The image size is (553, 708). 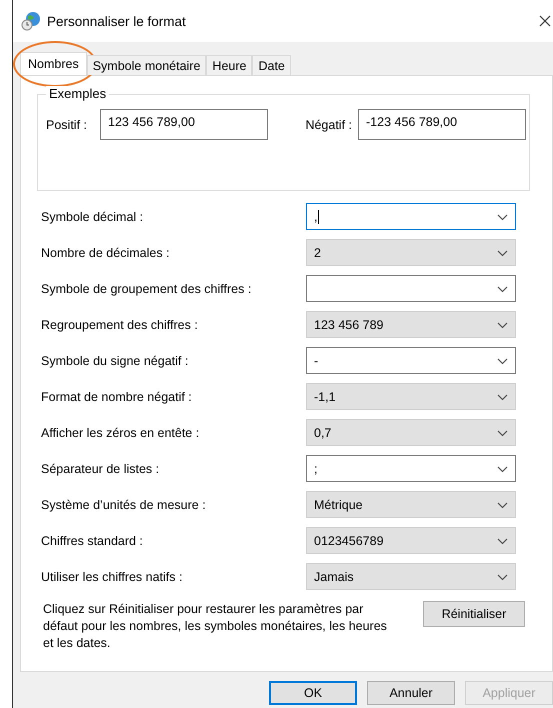 I want to click on globe-clock-icon, so click(x=31, y=21).